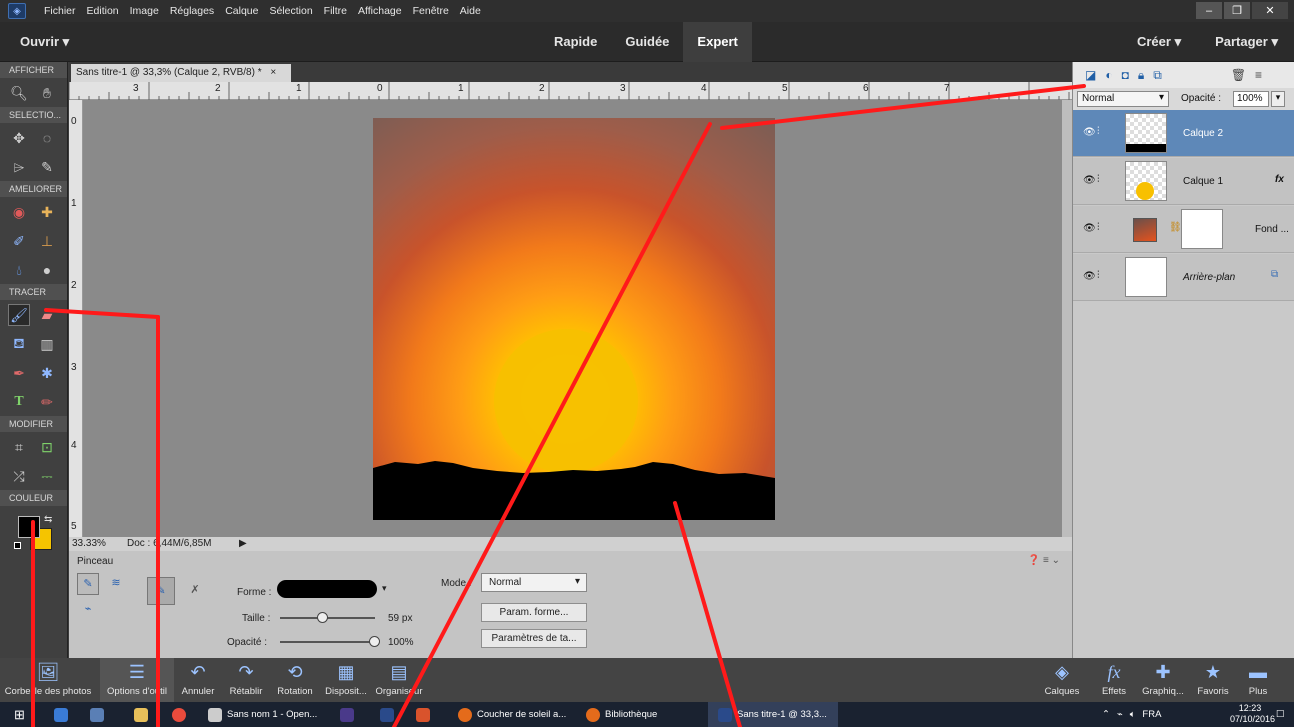  I want to click on menu-filtre: Filtre, so click(335, 11).